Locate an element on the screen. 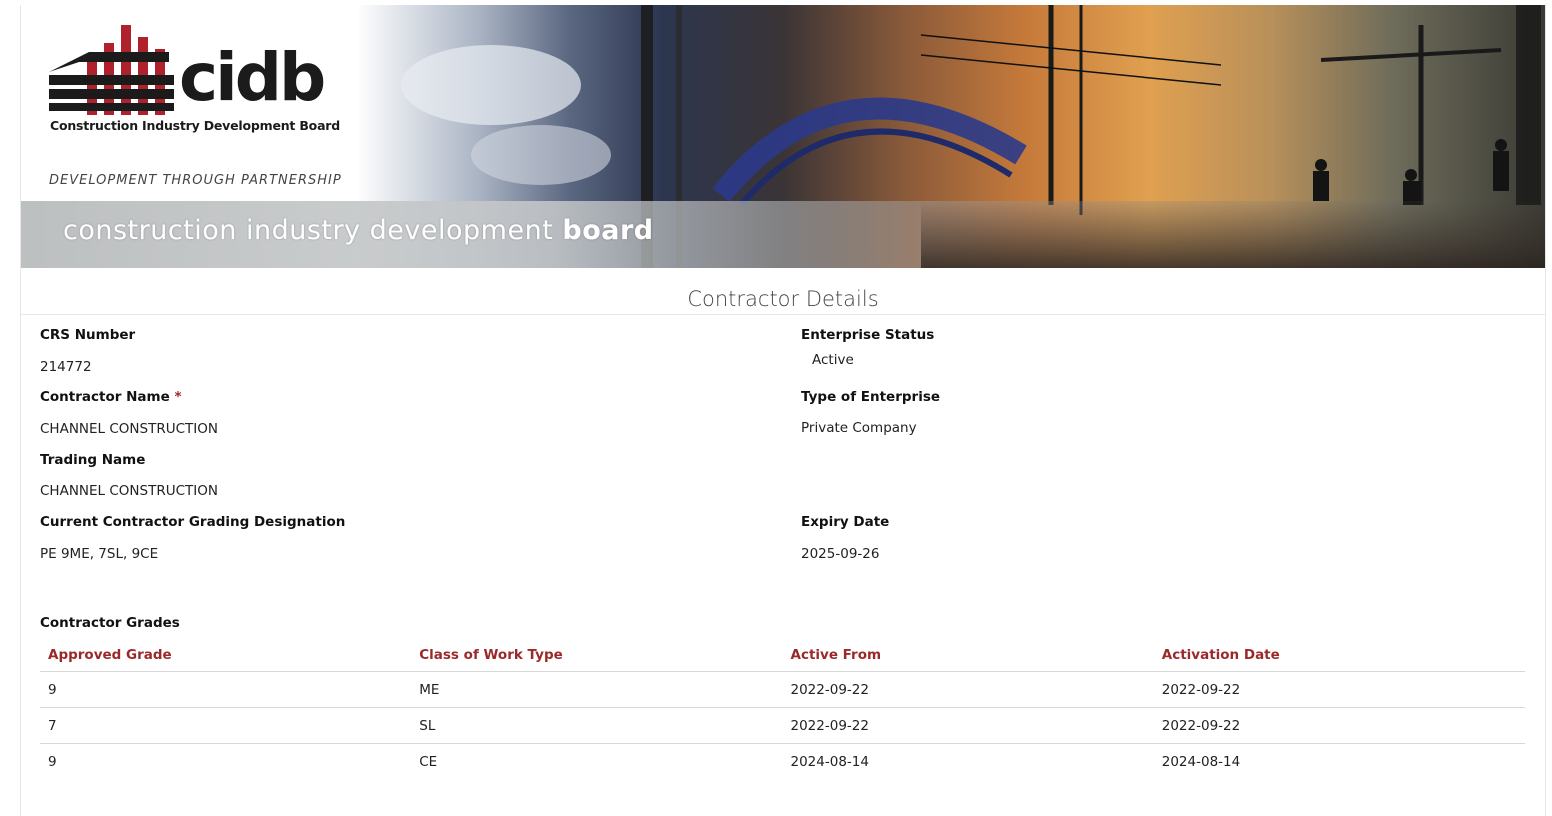 The image size is (1552, 816). contractor-name-label: Contractor Name * is located at coordinates (111, 397).